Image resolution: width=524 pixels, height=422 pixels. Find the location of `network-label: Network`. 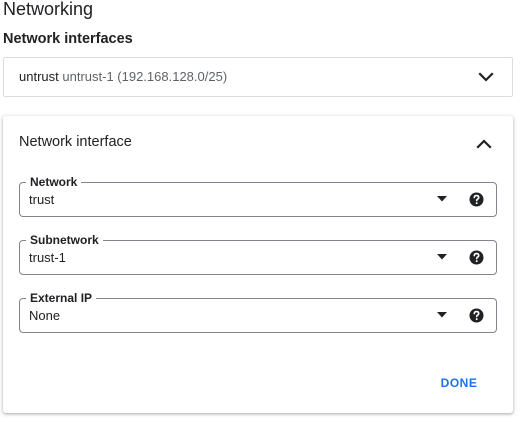

network-label: Network is located at coordinates (54, 182).